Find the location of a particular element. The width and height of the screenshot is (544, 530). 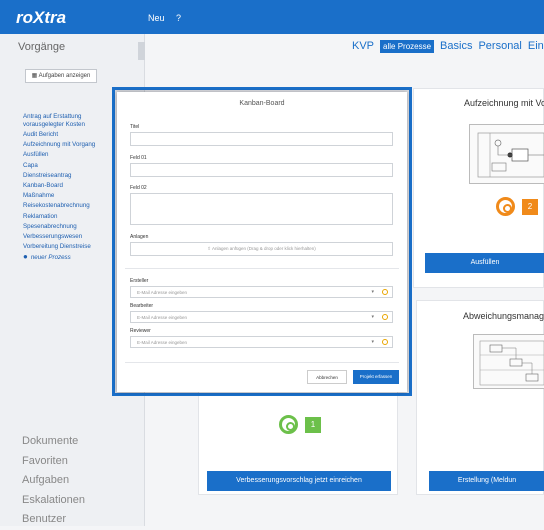

nav-aufgaben: Aufgaben is located at coordinates (53, 481).